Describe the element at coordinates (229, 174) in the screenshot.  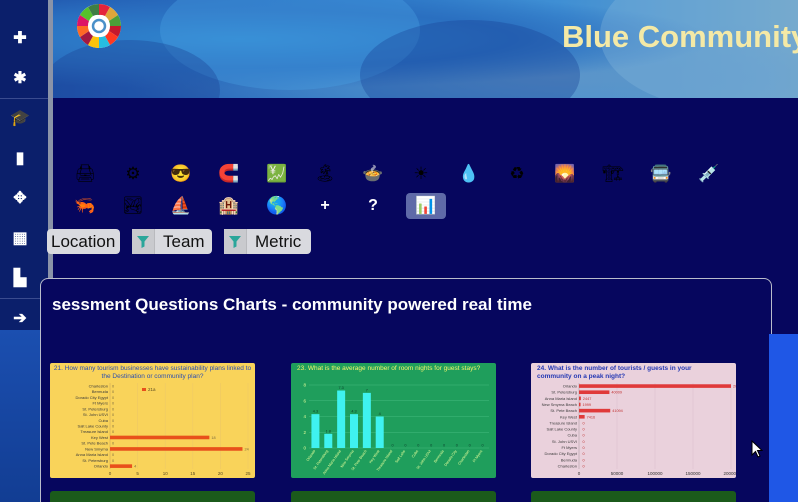
I see `magnet-icon: 🧲` at that location.